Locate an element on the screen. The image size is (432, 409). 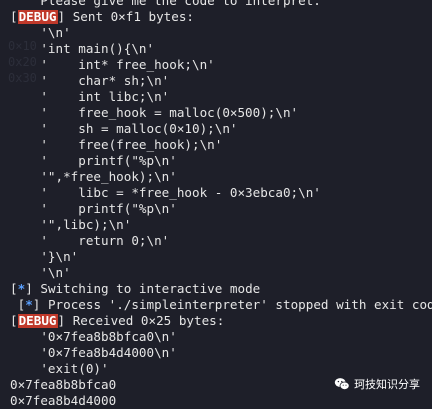
terminal-line: 'int main(){\n' is located at coordinates (97, 48).